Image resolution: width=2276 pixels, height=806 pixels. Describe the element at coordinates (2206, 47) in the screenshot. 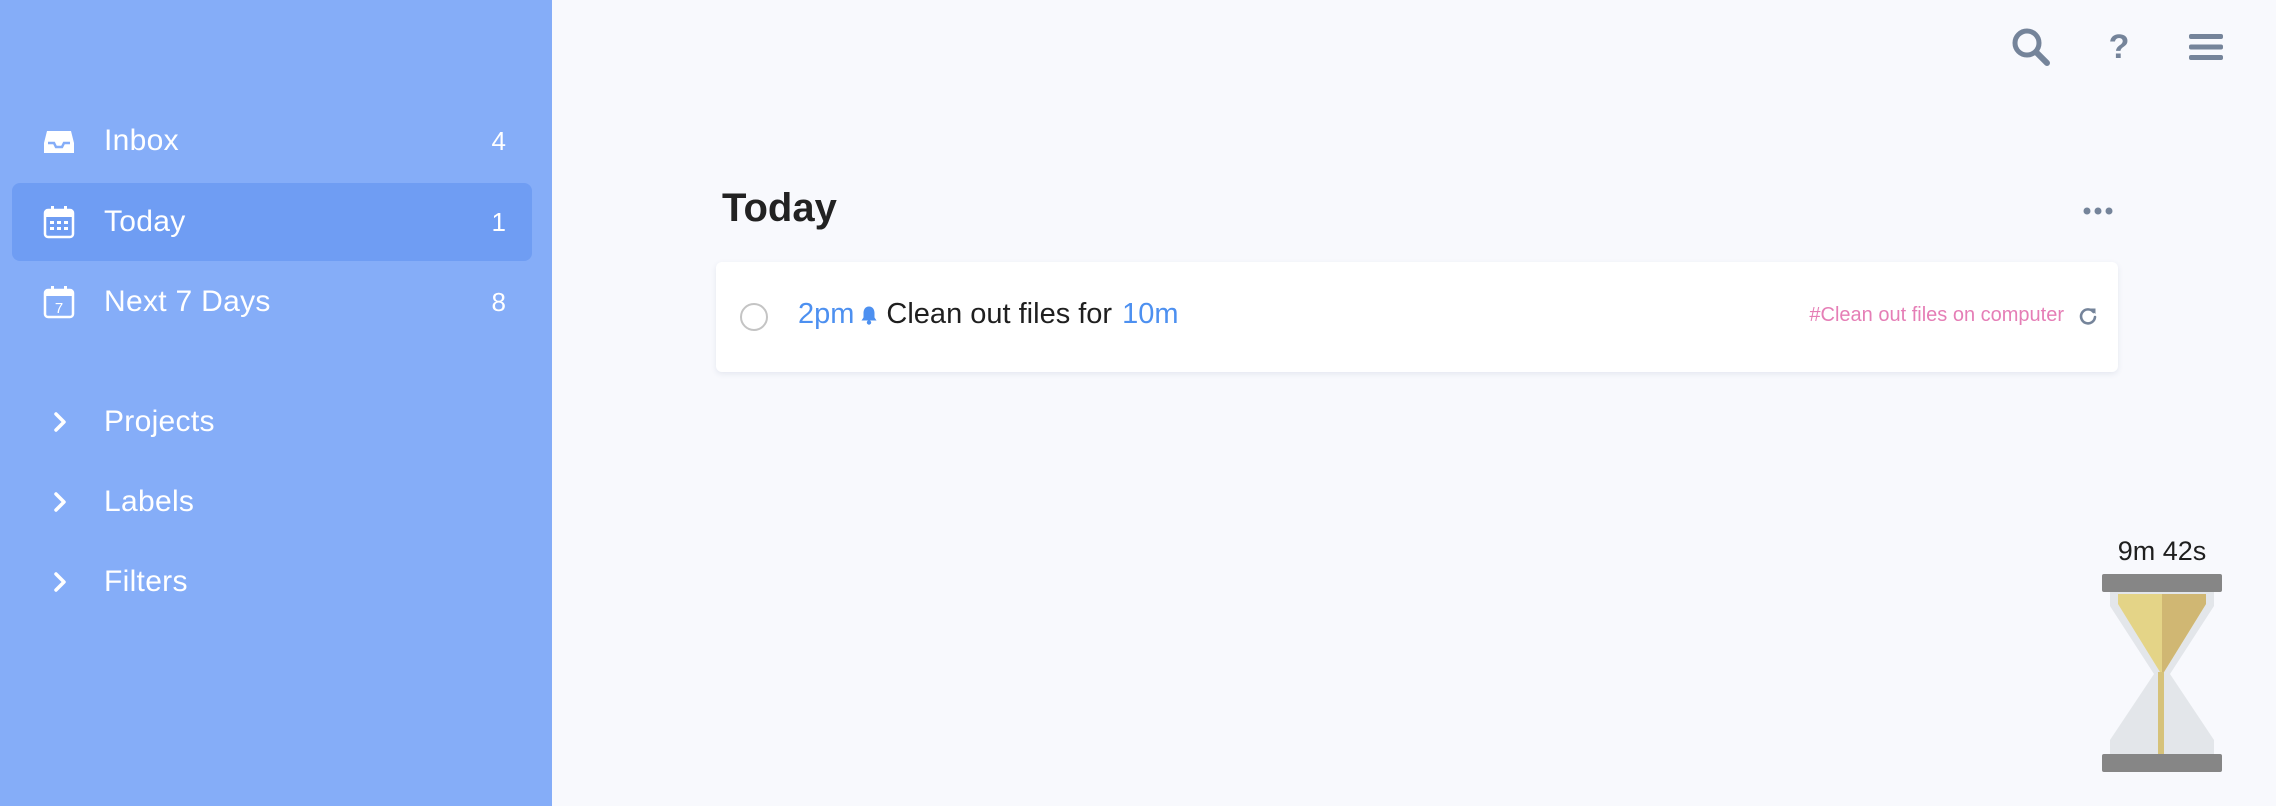

I see `menu-icon` at that location.